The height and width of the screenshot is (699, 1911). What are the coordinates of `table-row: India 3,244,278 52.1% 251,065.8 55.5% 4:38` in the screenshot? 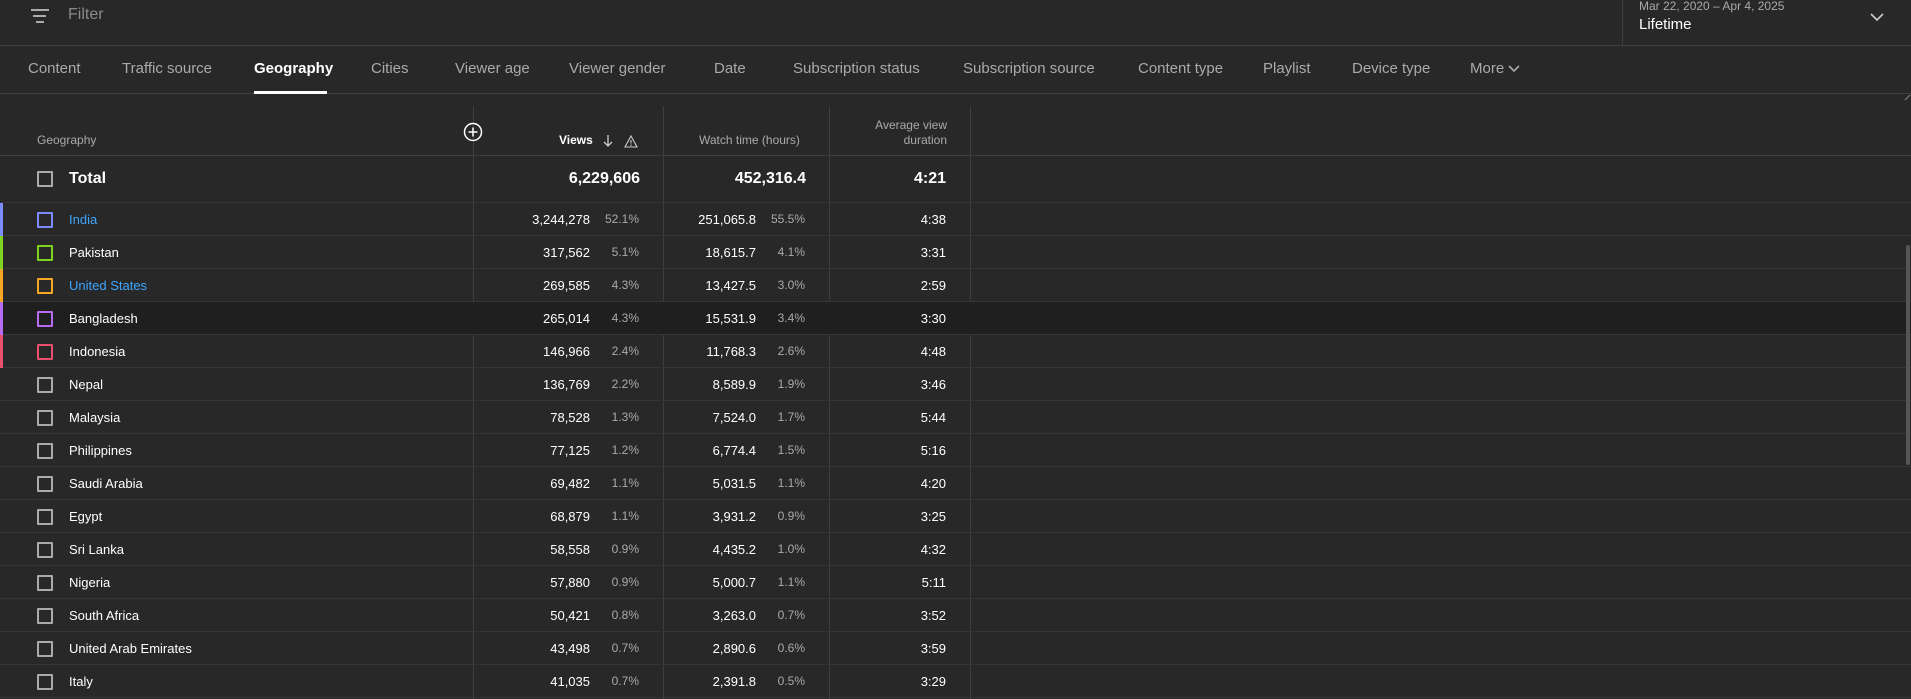 It's located at (955, 219).